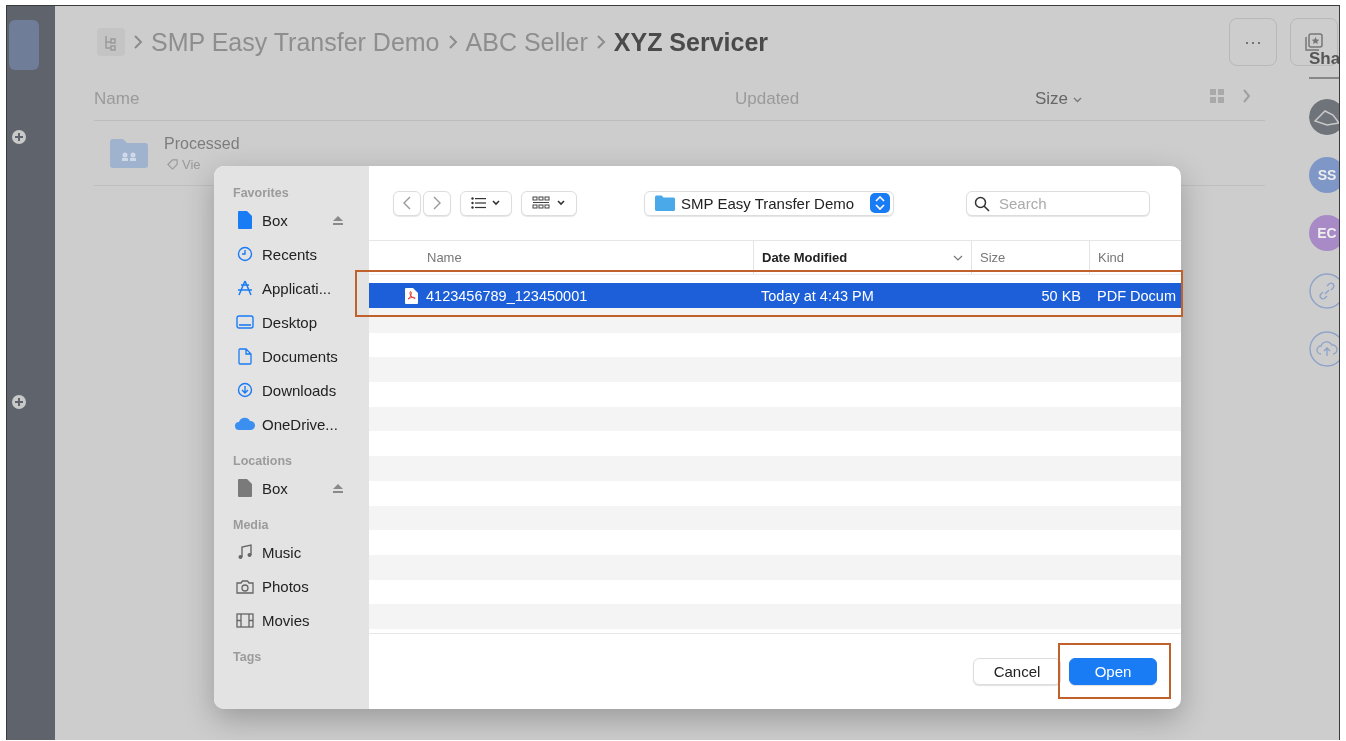  Describe the element at coordinates (261, 193) in the screenshot. I see `sidebar-section-title: Favorites` at that location.